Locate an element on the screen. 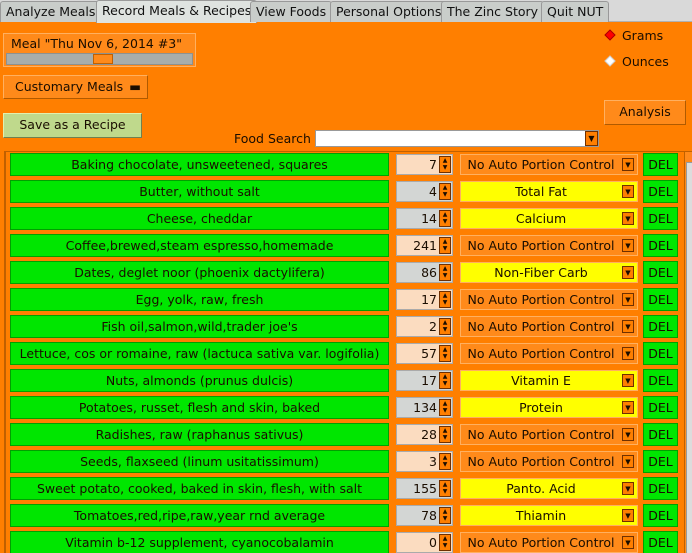 This screenshot has height=553, width=692. scrollbar-trough is located at coordinates (689, 357).